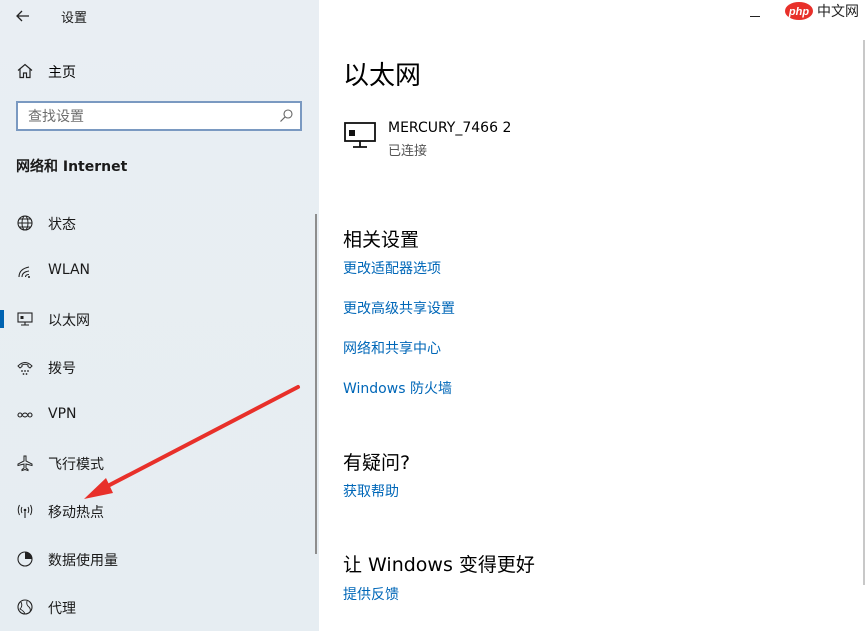 The height and width of the screenshot is (631, 867). I want to click on wifi-icon, so click(24, 272).